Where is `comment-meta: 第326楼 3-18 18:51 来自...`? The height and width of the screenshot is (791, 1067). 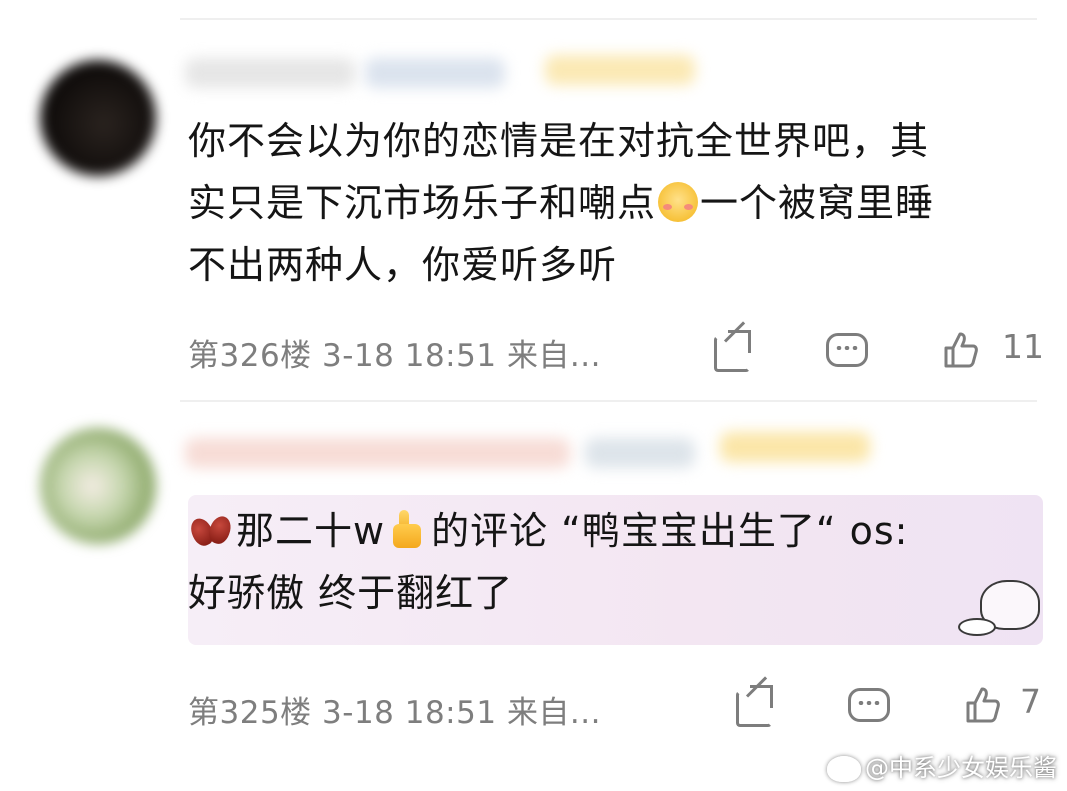 comment-meta: 第326楼 3-18 18:51 来自... is located at coordinates (394, 352).